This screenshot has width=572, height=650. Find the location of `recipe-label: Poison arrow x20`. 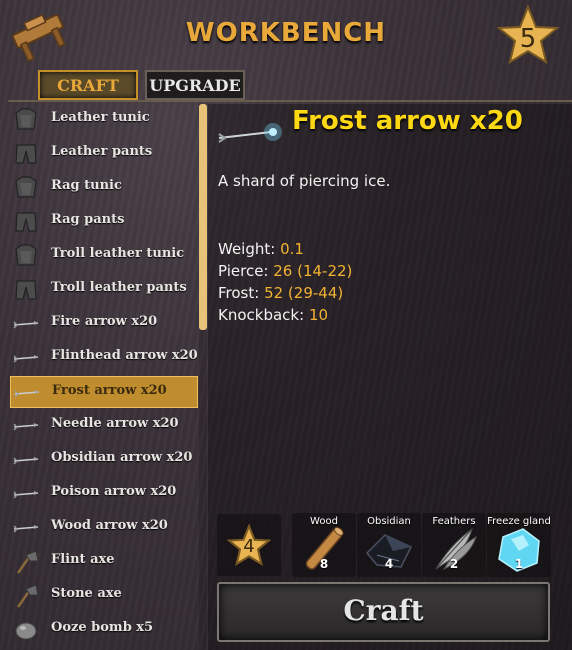

recipe-label: Poison arrow x20 is located at coordinates (114, 491).